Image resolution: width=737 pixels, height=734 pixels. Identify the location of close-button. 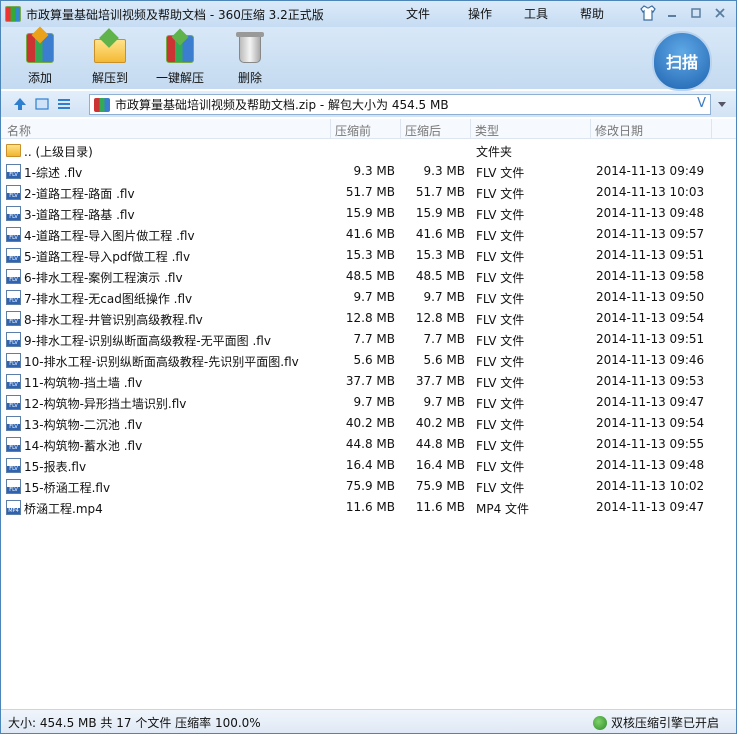
(720, 13).